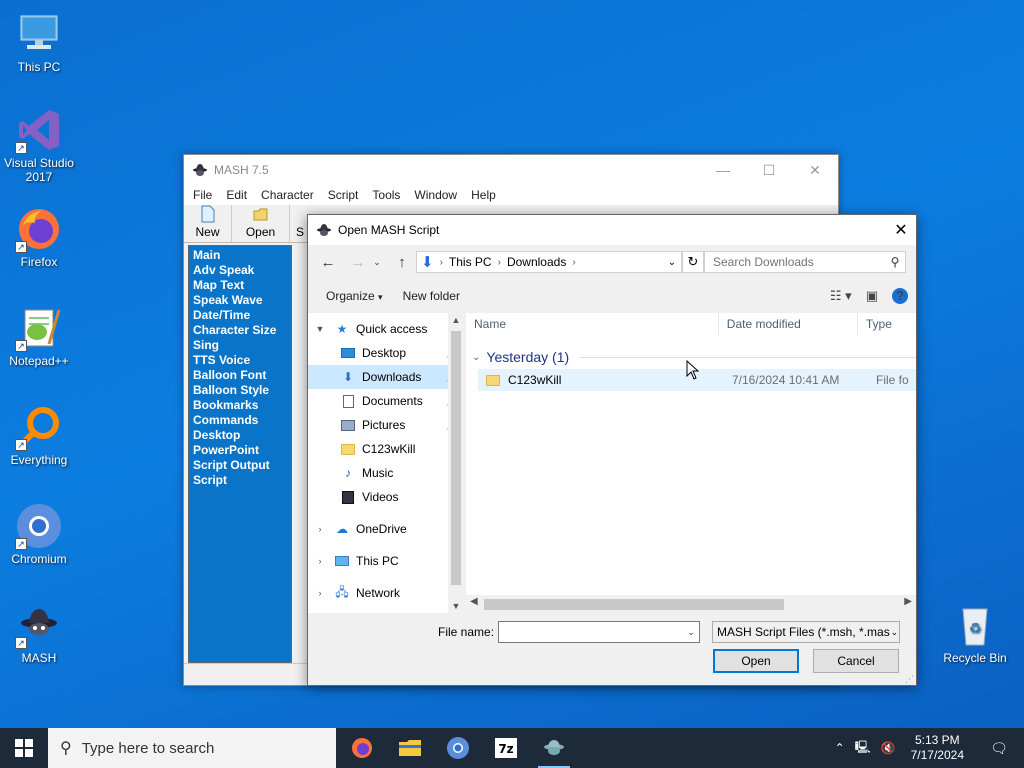 The width and height of the screenshot is (1024, 768). What do you see at coordinates (236, 195) in the screenshot?
I see `menu-edit: Edit` at bounding box center [236, 195].